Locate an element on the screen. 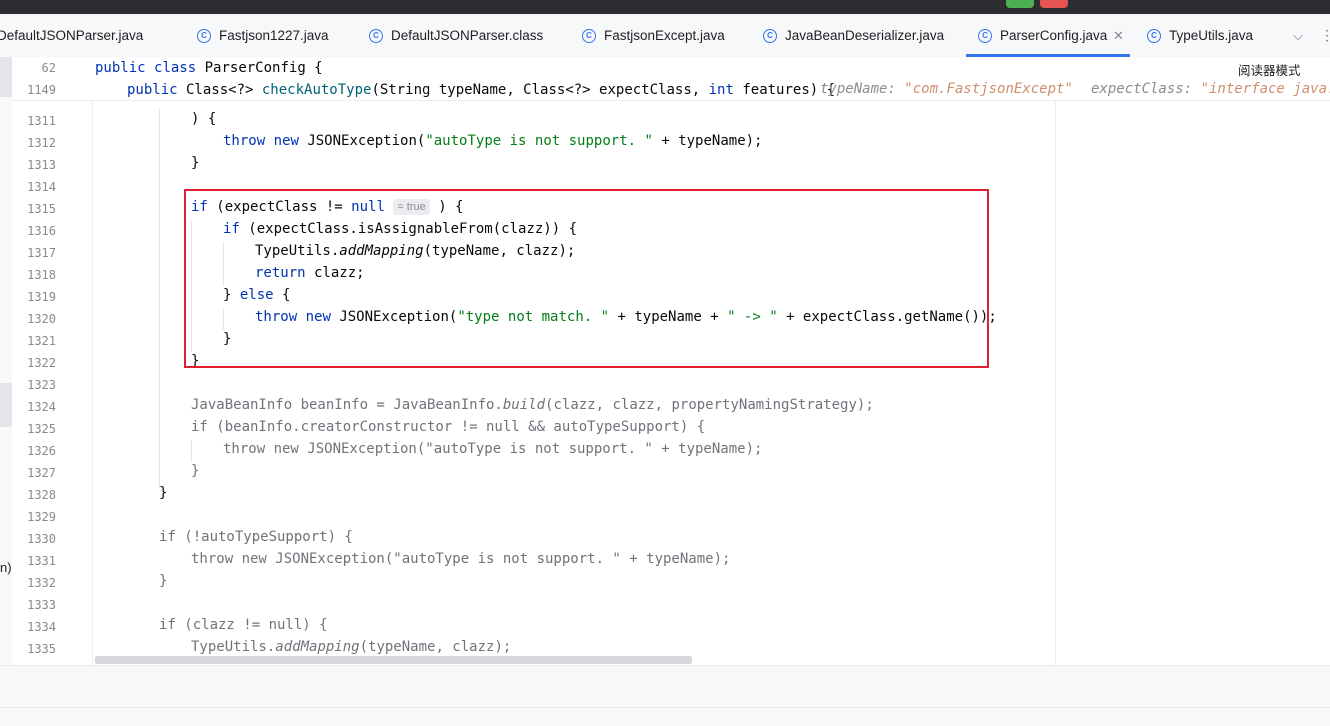  more-icon: ⋮ is located at coordinates (1325, 35).